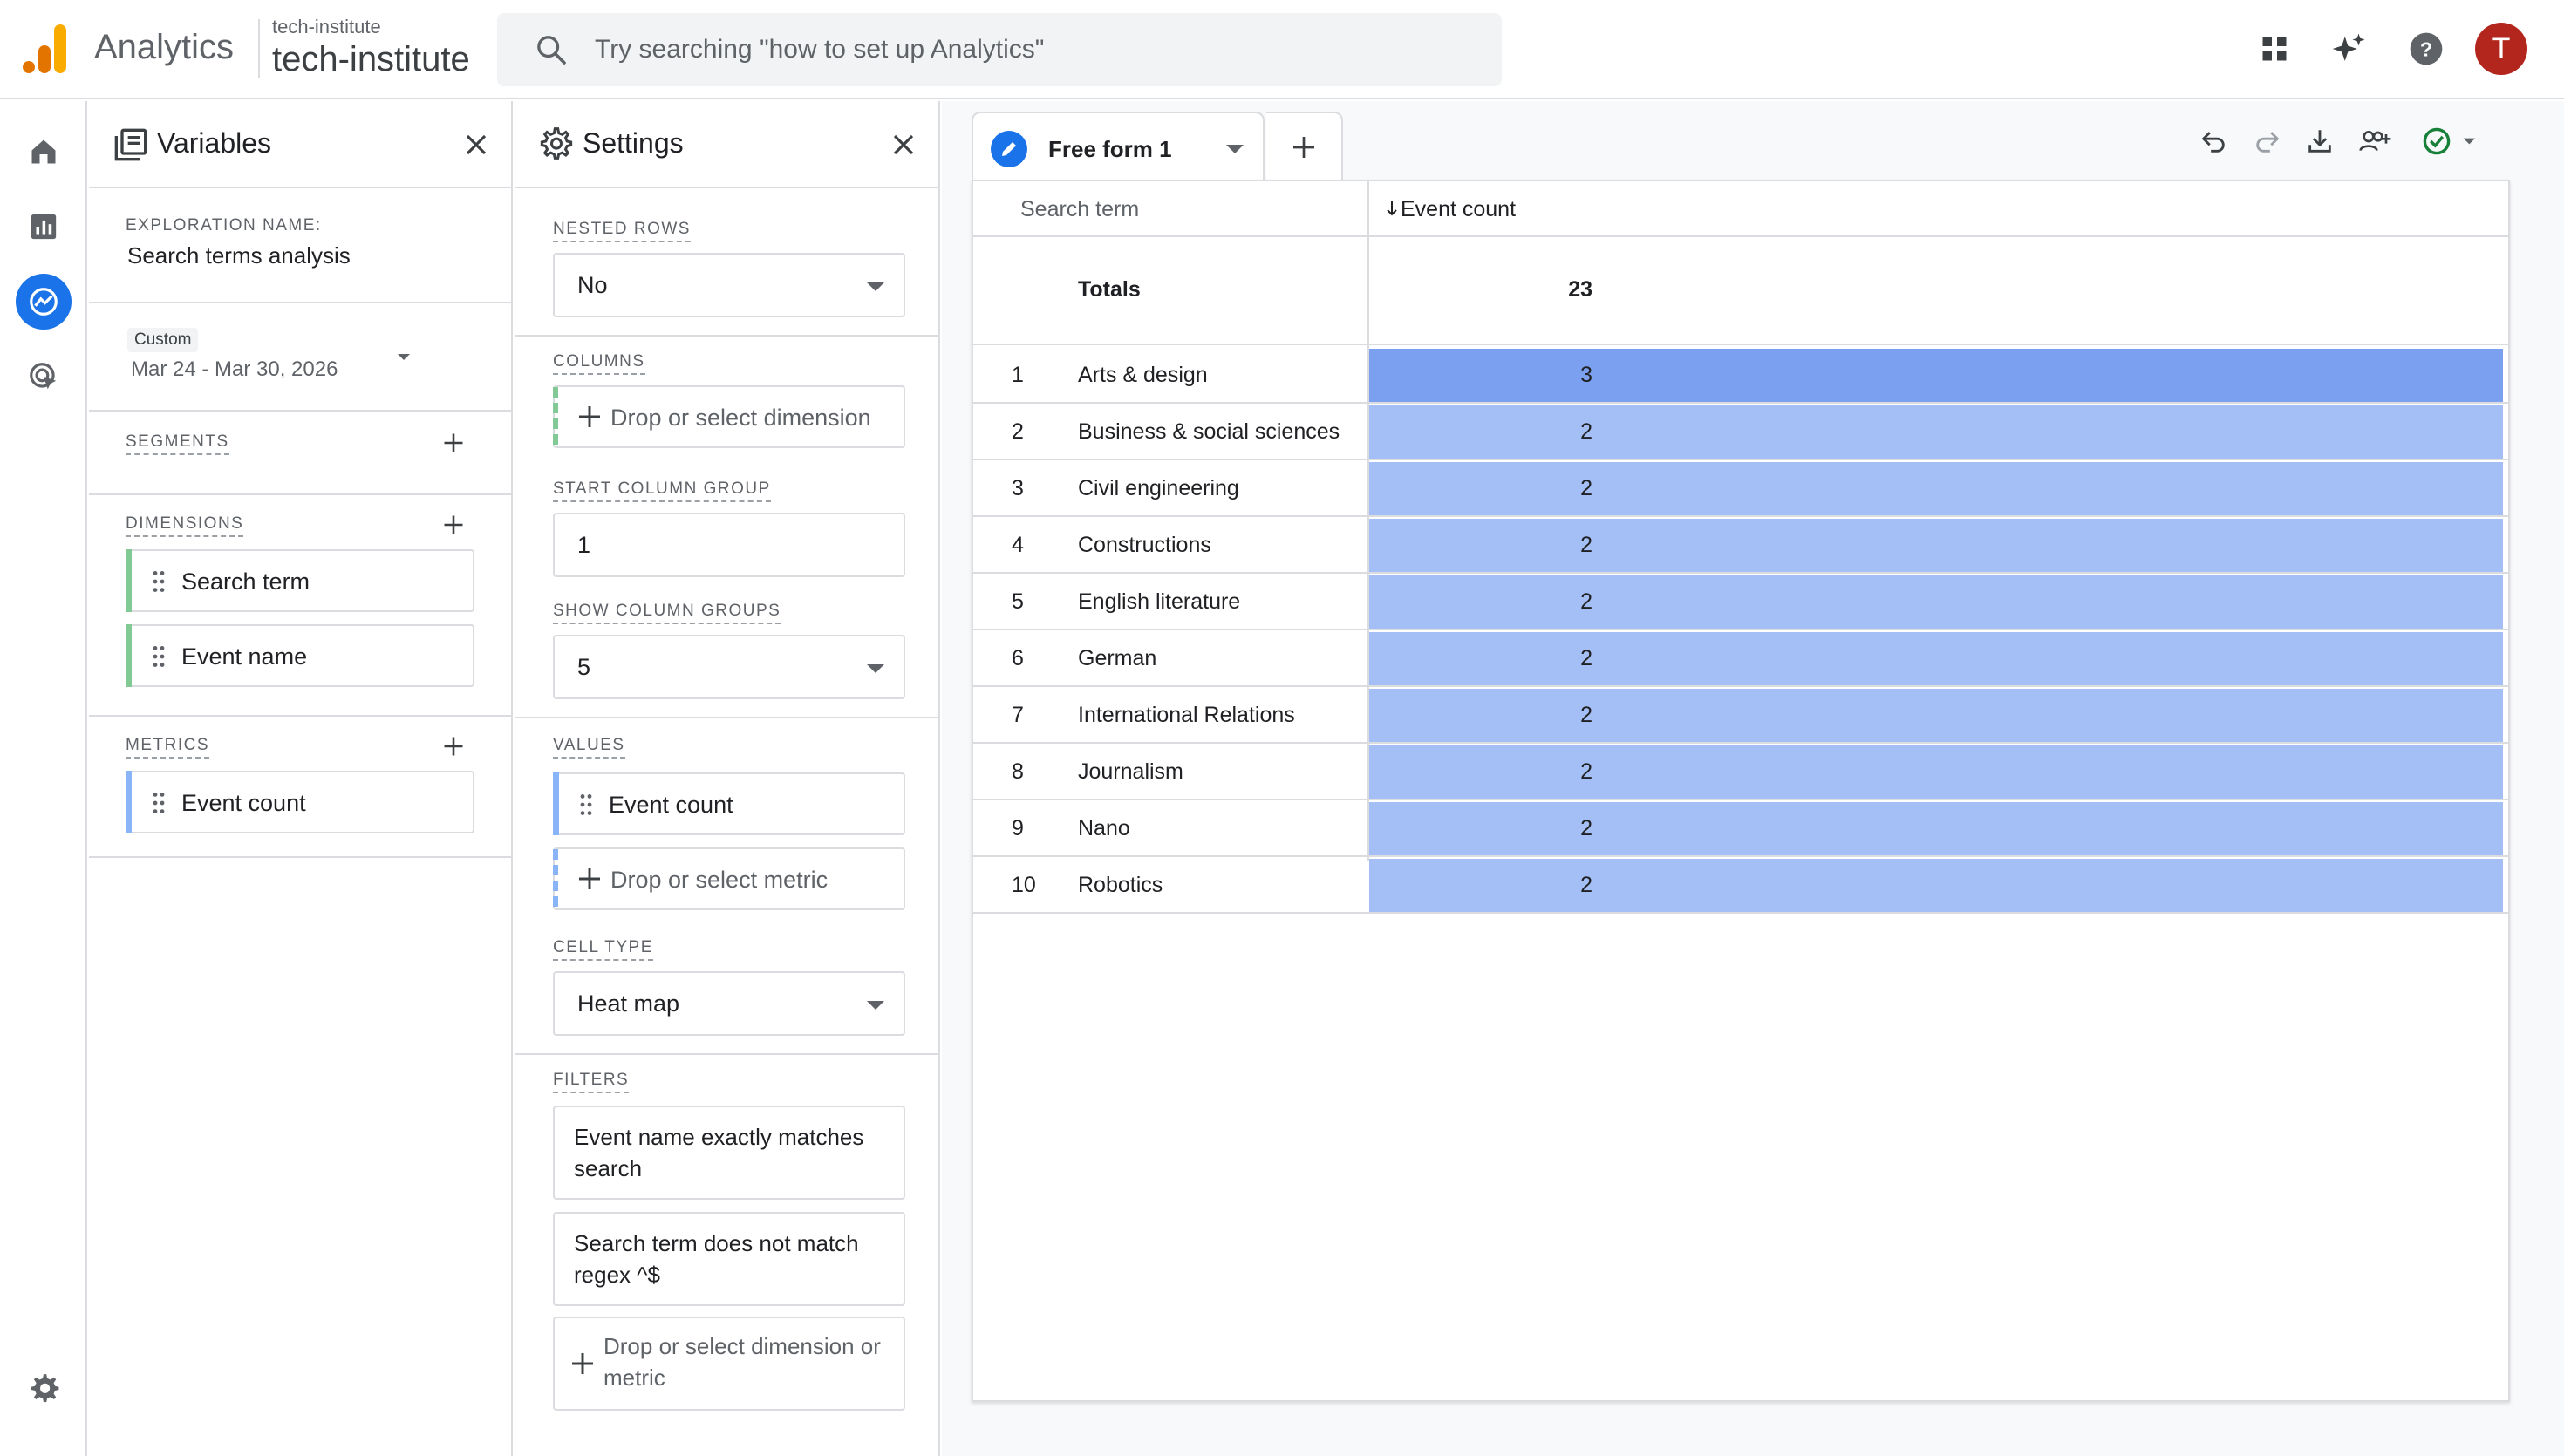 The height and width of the screenshot is (1456, 2564). I want to click on settings-gear-icon, so click(556, 143).